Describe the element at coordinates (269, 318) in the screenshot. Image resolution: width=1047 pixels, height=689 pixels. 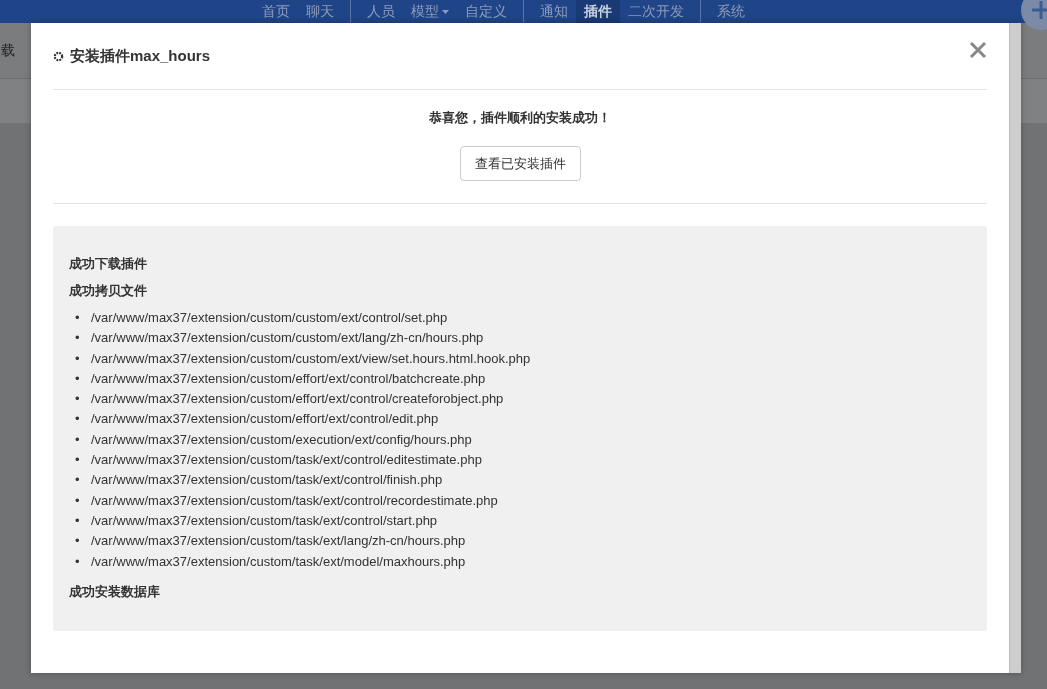
I see `file-path: /var/www/max37/extension/custom/custom/ext/control/set.php` at that location.